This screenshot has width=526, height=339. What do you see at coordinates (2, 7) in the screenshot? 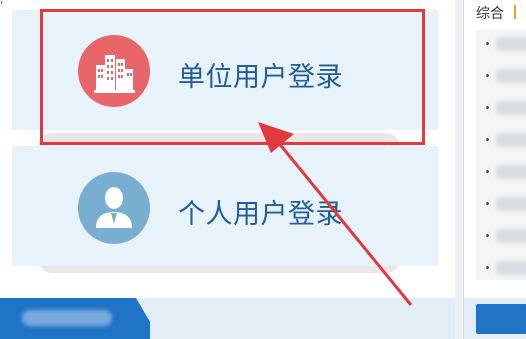
I see `corner-mark: ʹ` at bounding box center [2, 7].